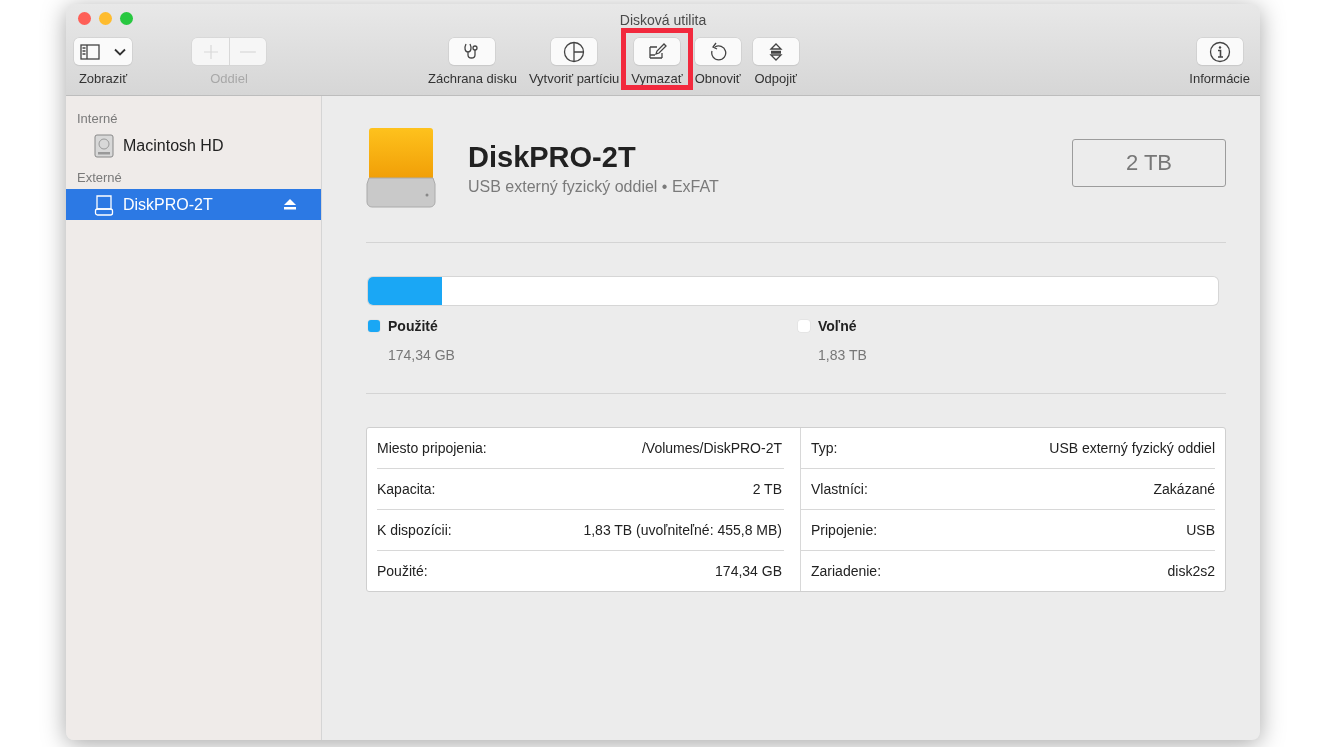 The image size is (1328, 747). Describe the element at coordinates (657, 79) in the screenshot. I see `toolbar-label: Vymazať` at that location.